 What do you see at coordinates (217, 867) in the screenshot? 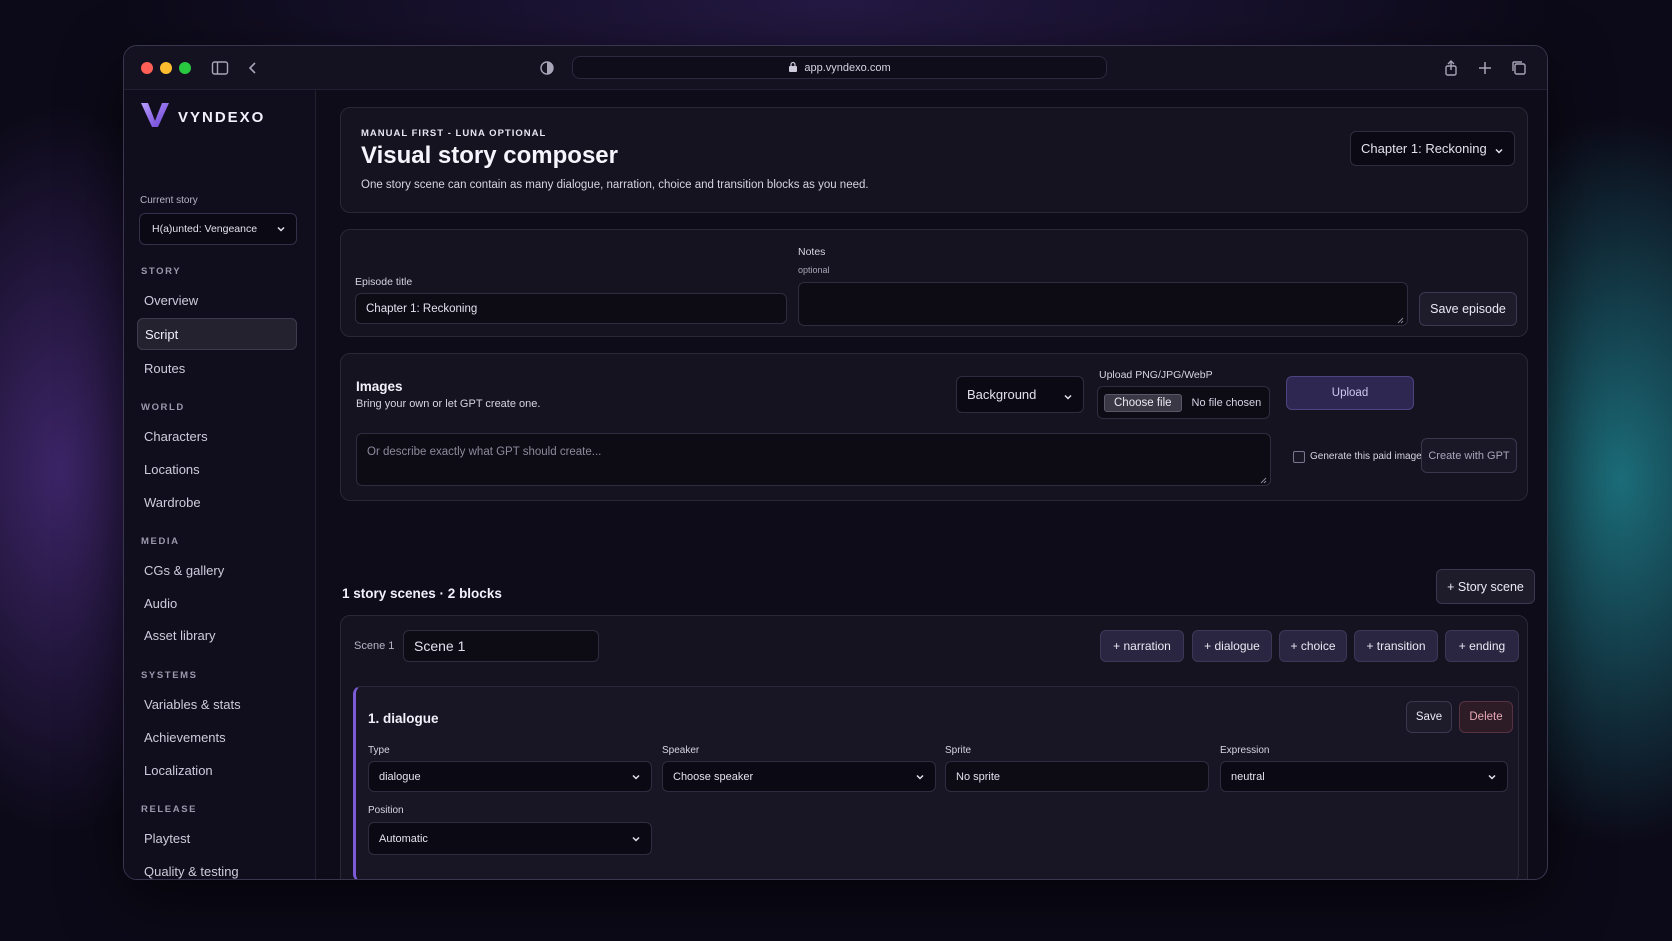
I see `sidebar-item-quality-testing: Quality & testing` at bounding box center [217, 867].